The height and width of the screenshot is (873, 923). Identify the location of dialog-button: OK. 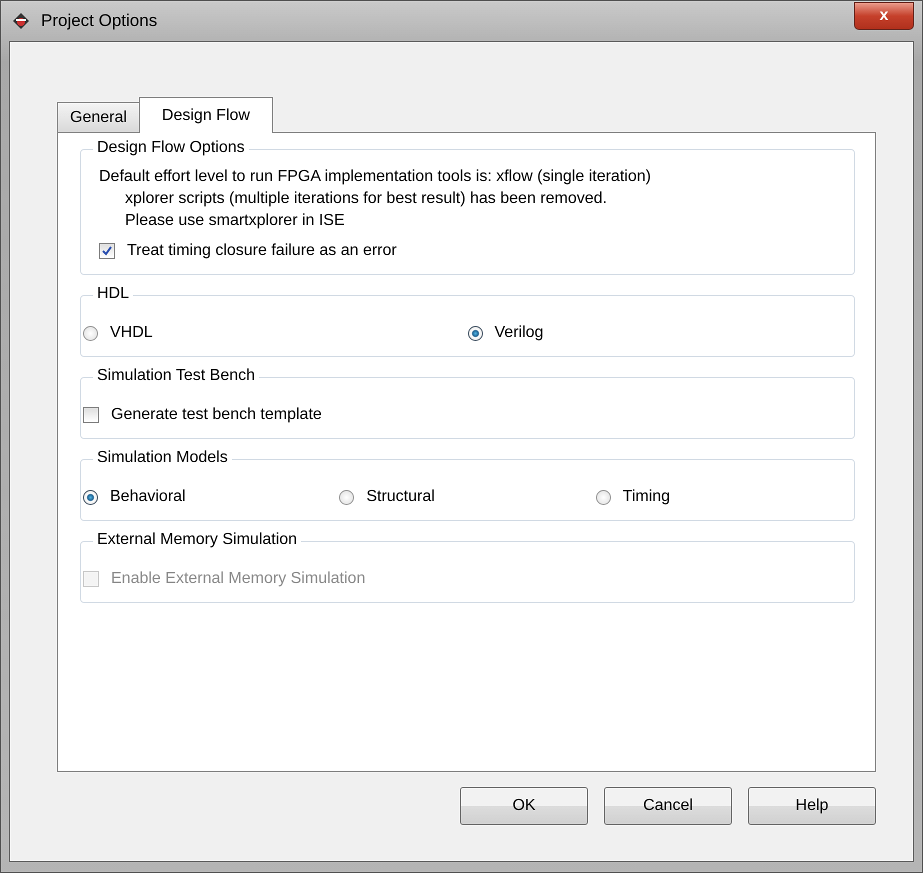
(524, 806).